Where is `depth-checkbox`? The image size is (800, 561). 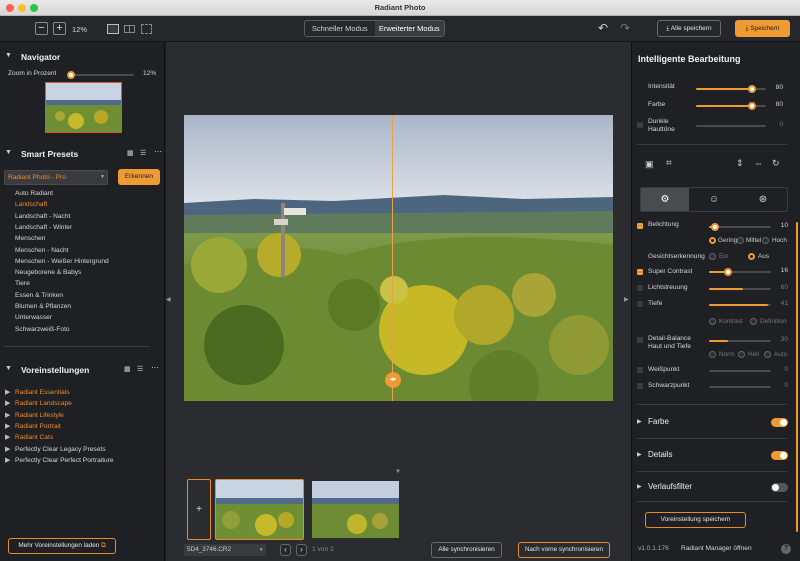
depth-checkbox is located at coordinates (640, 304).